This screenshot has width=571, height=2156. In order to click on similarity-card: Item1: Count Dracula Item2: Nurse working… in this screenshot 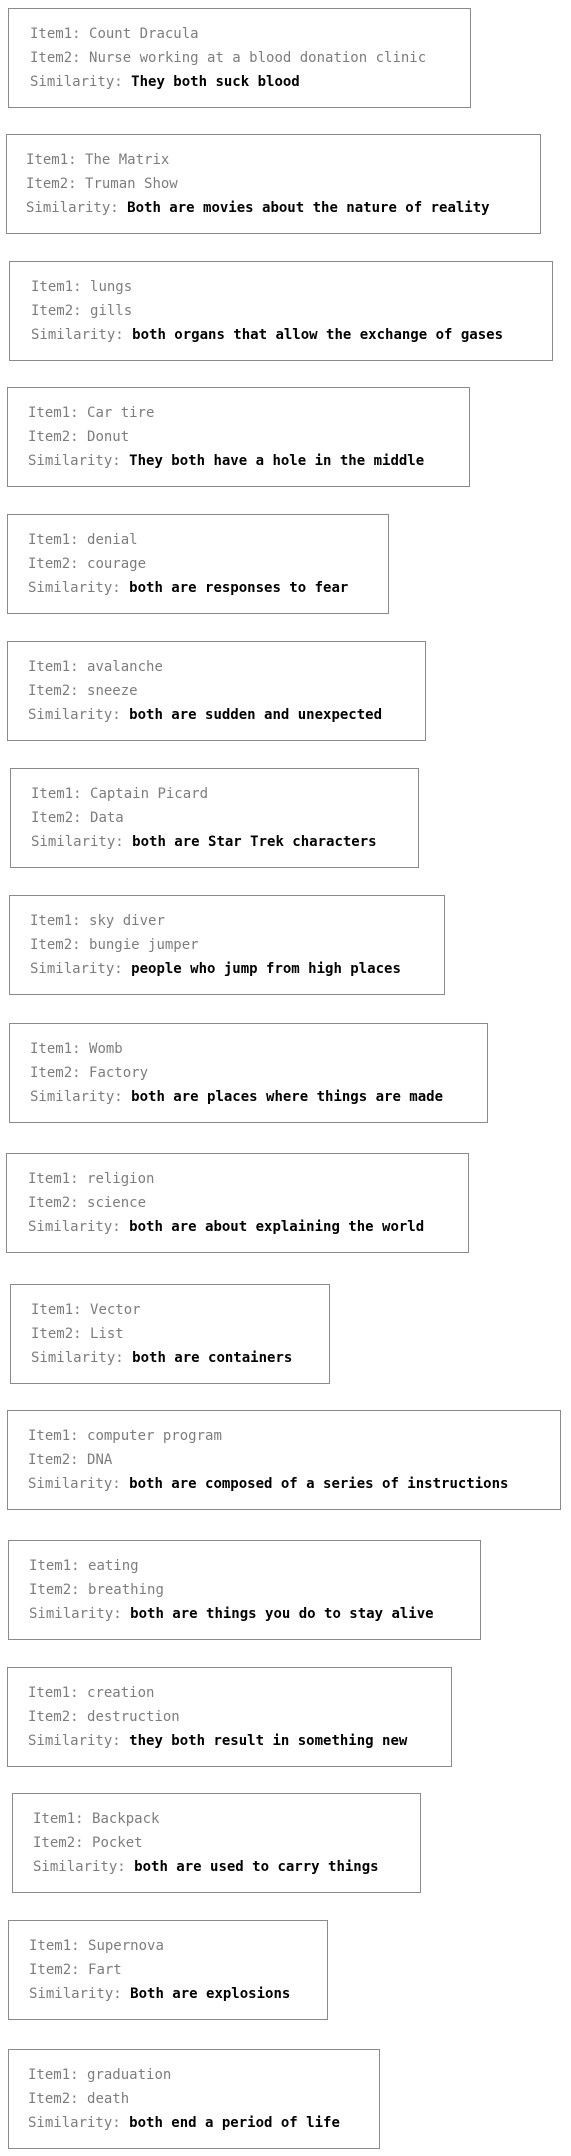, I will do `click(239, 58)`.